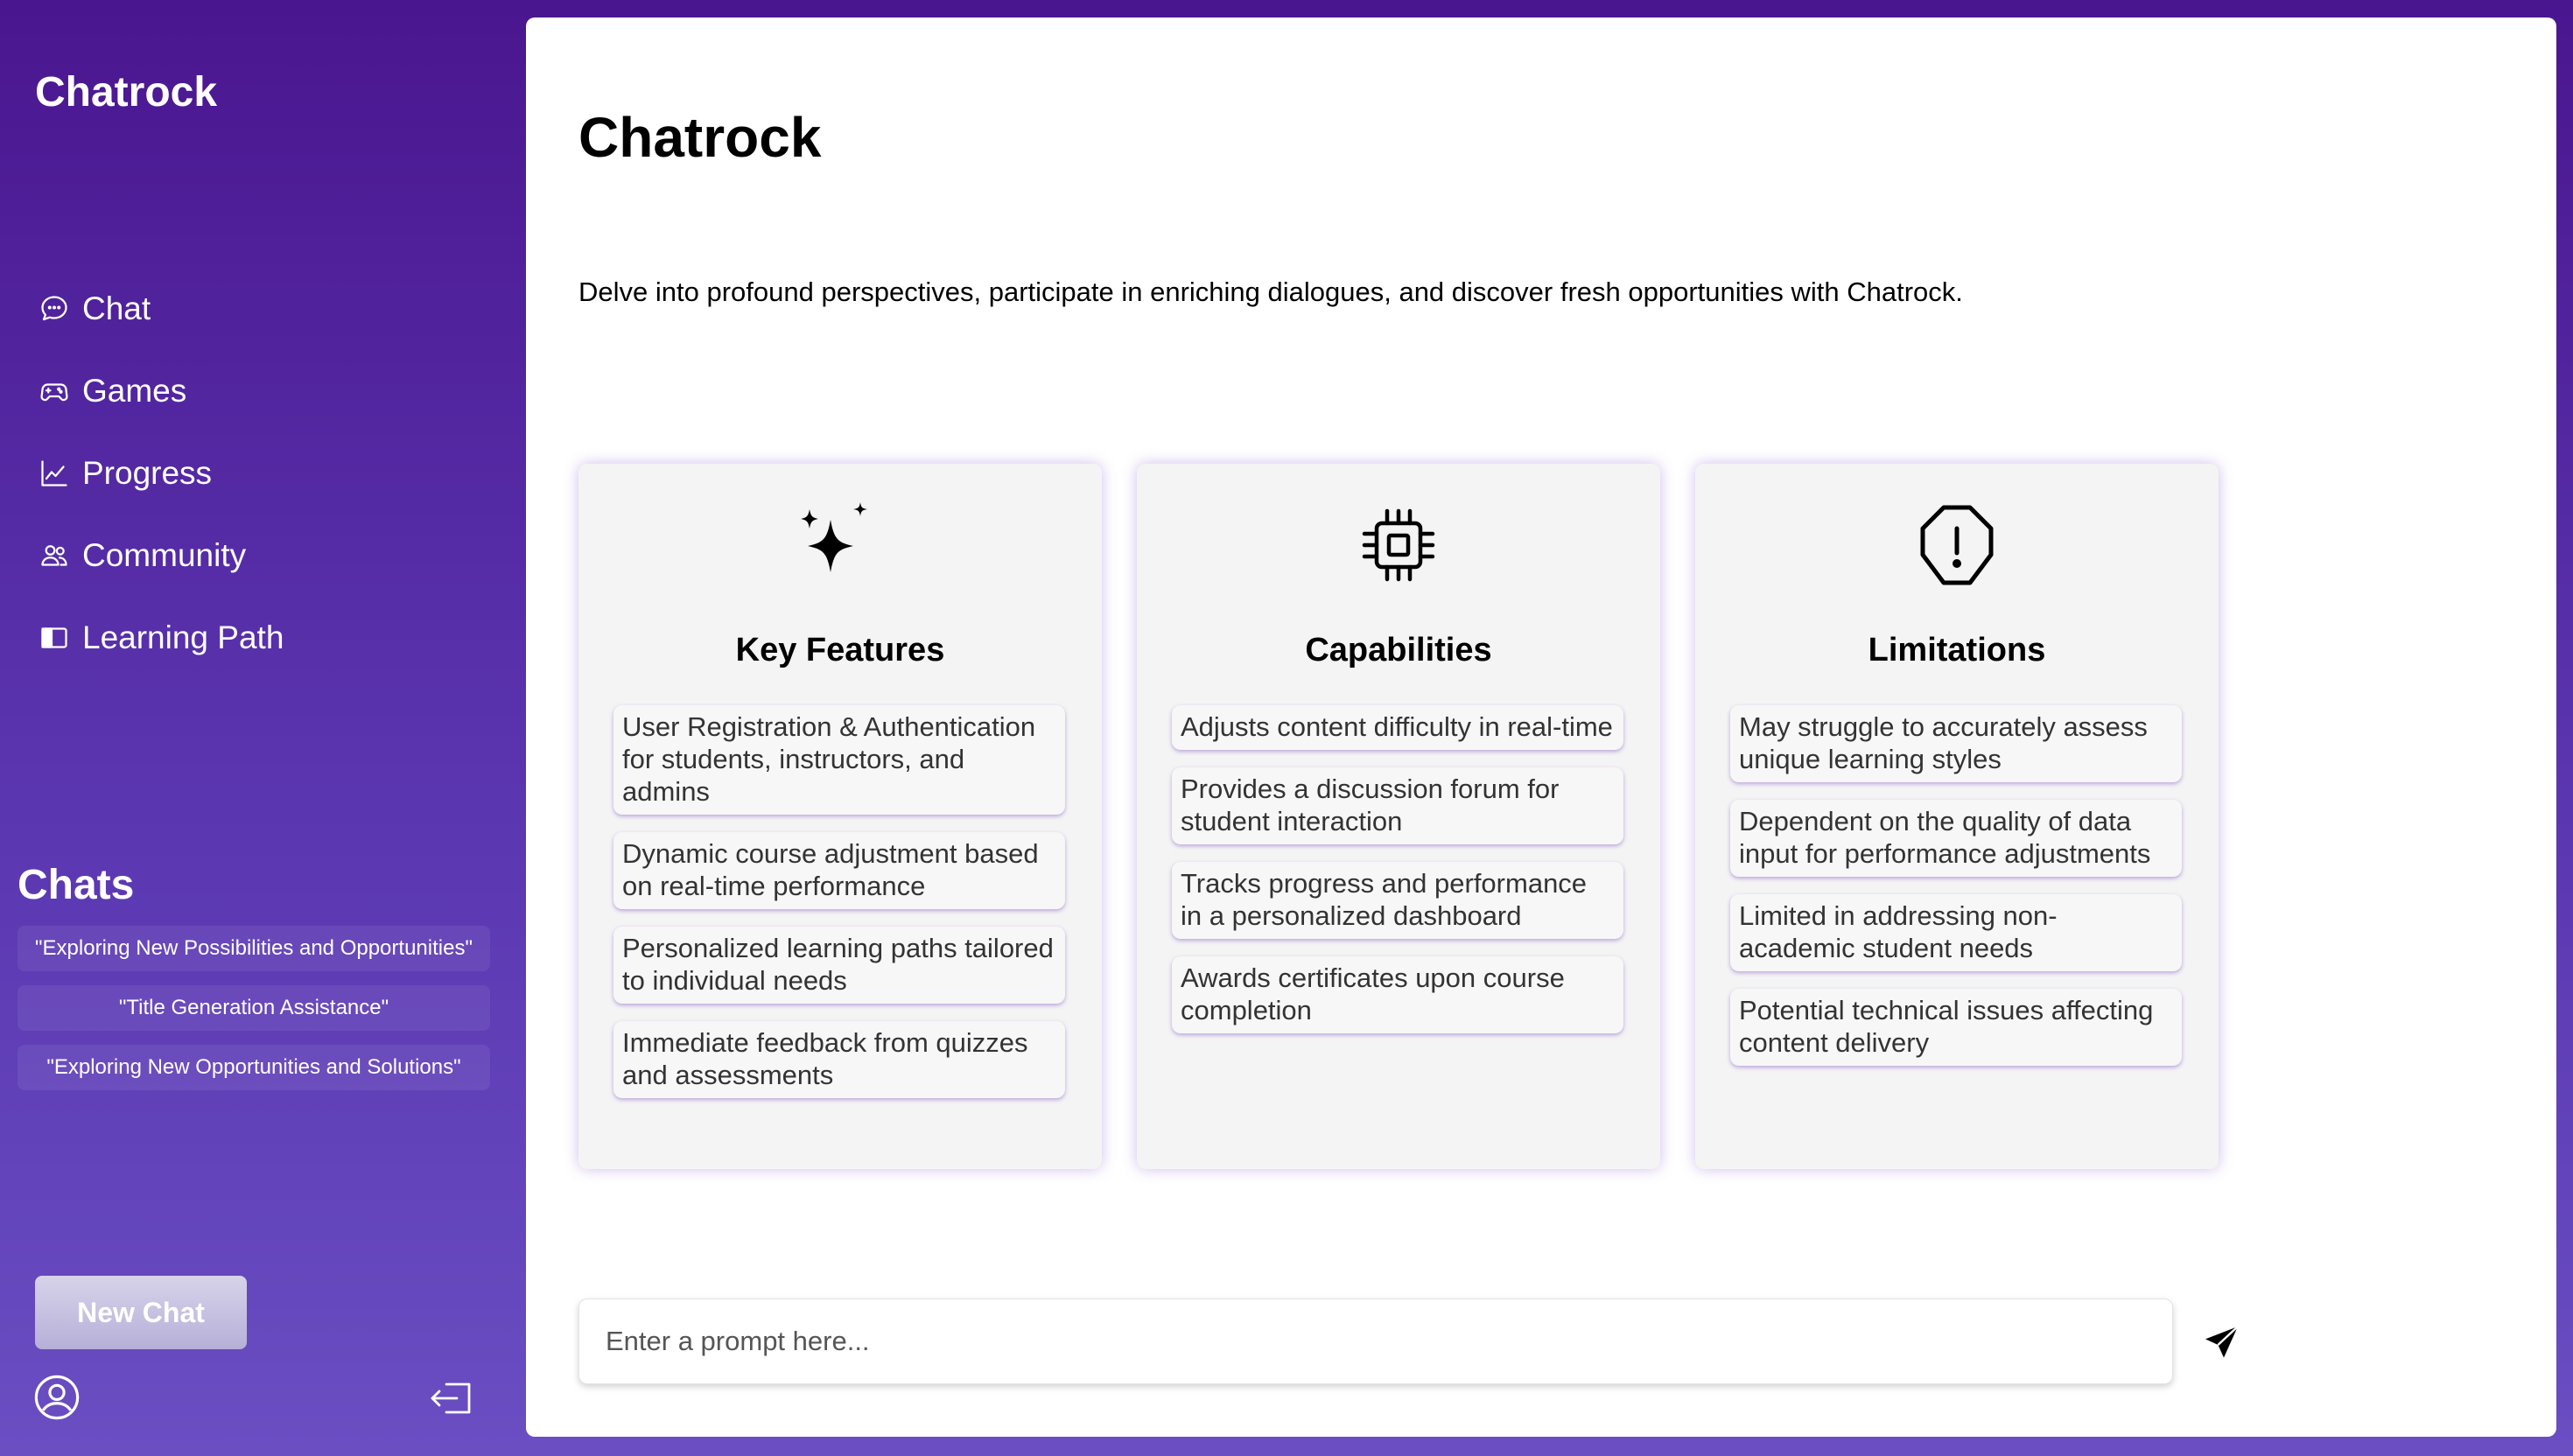 The width and height of the screenshot is (2573, 1456). Describe the element at coordinates (451, 1398) in the screenshot. I see `logout-icon` at that location.